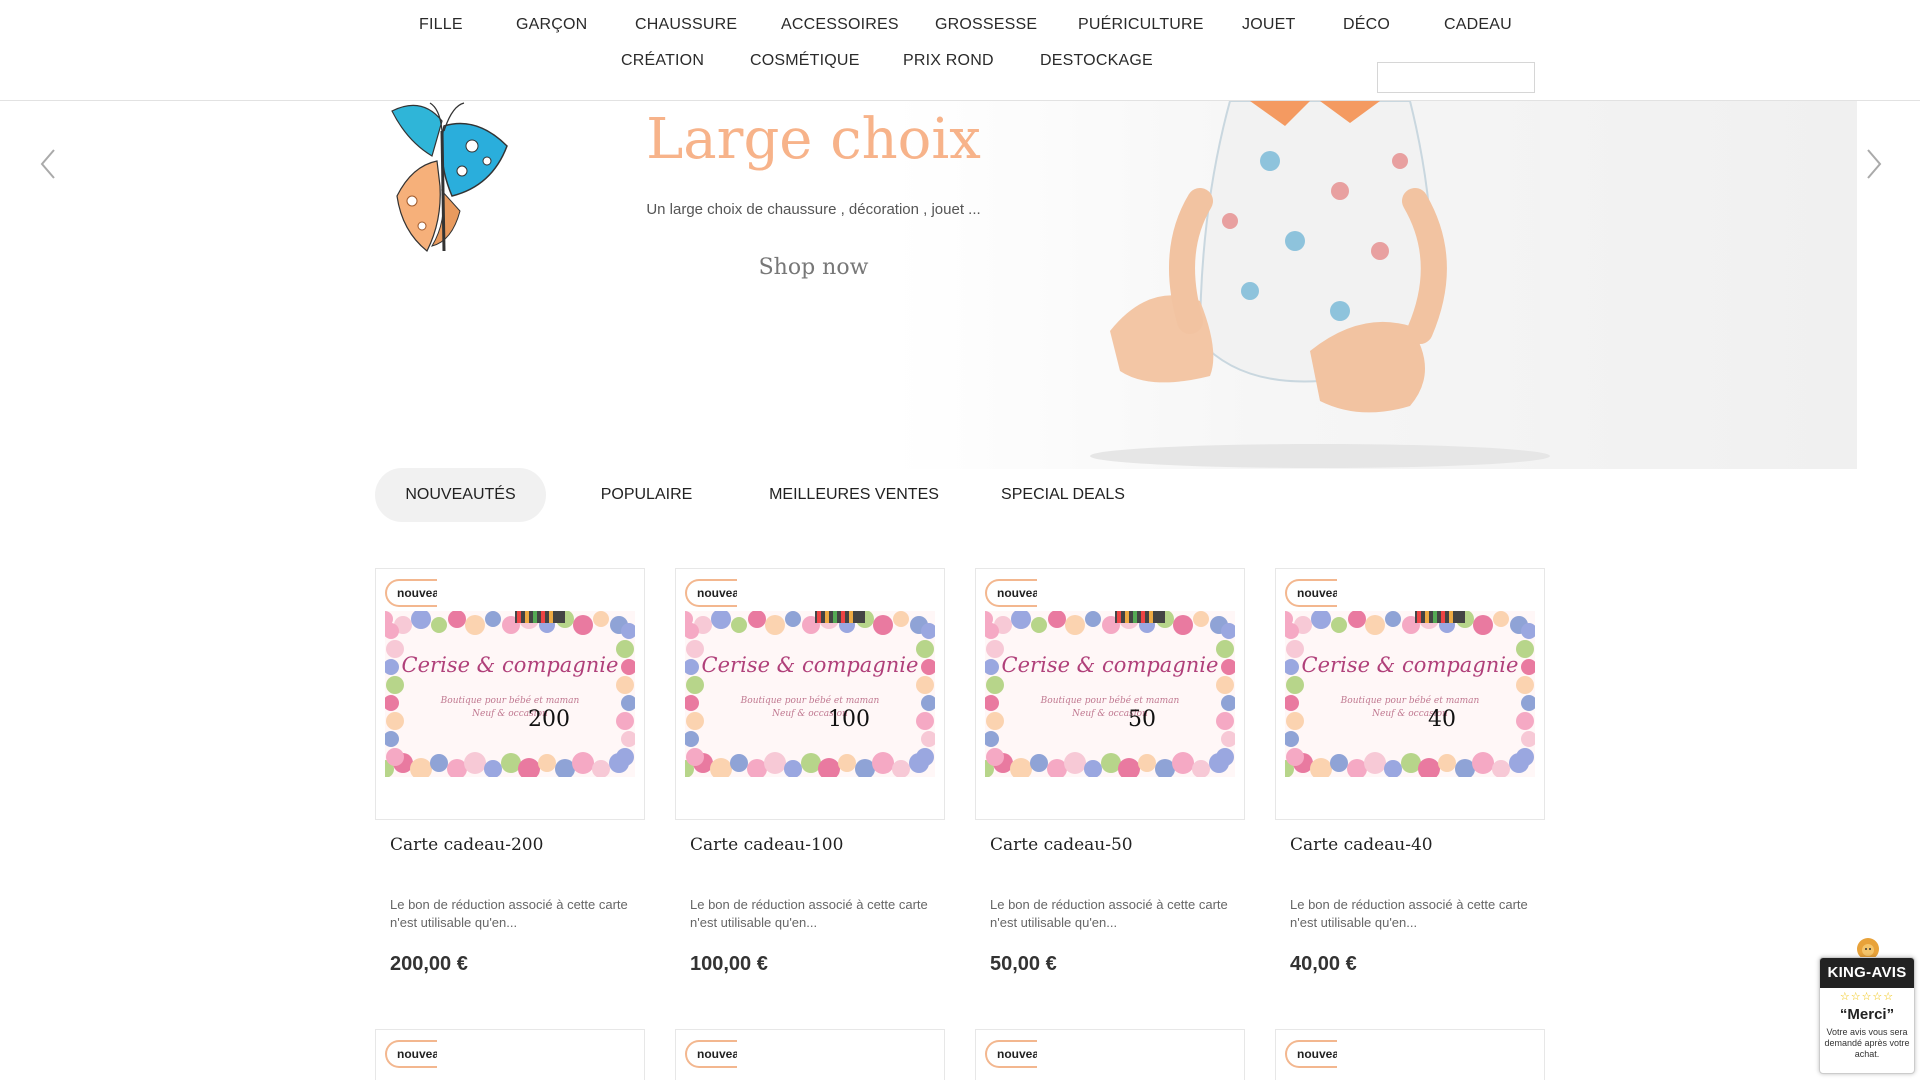  What do you see at coordinates (48, 164) in the screenshot?
I see `chevron-left-icon` at bounding box center [48, 164].